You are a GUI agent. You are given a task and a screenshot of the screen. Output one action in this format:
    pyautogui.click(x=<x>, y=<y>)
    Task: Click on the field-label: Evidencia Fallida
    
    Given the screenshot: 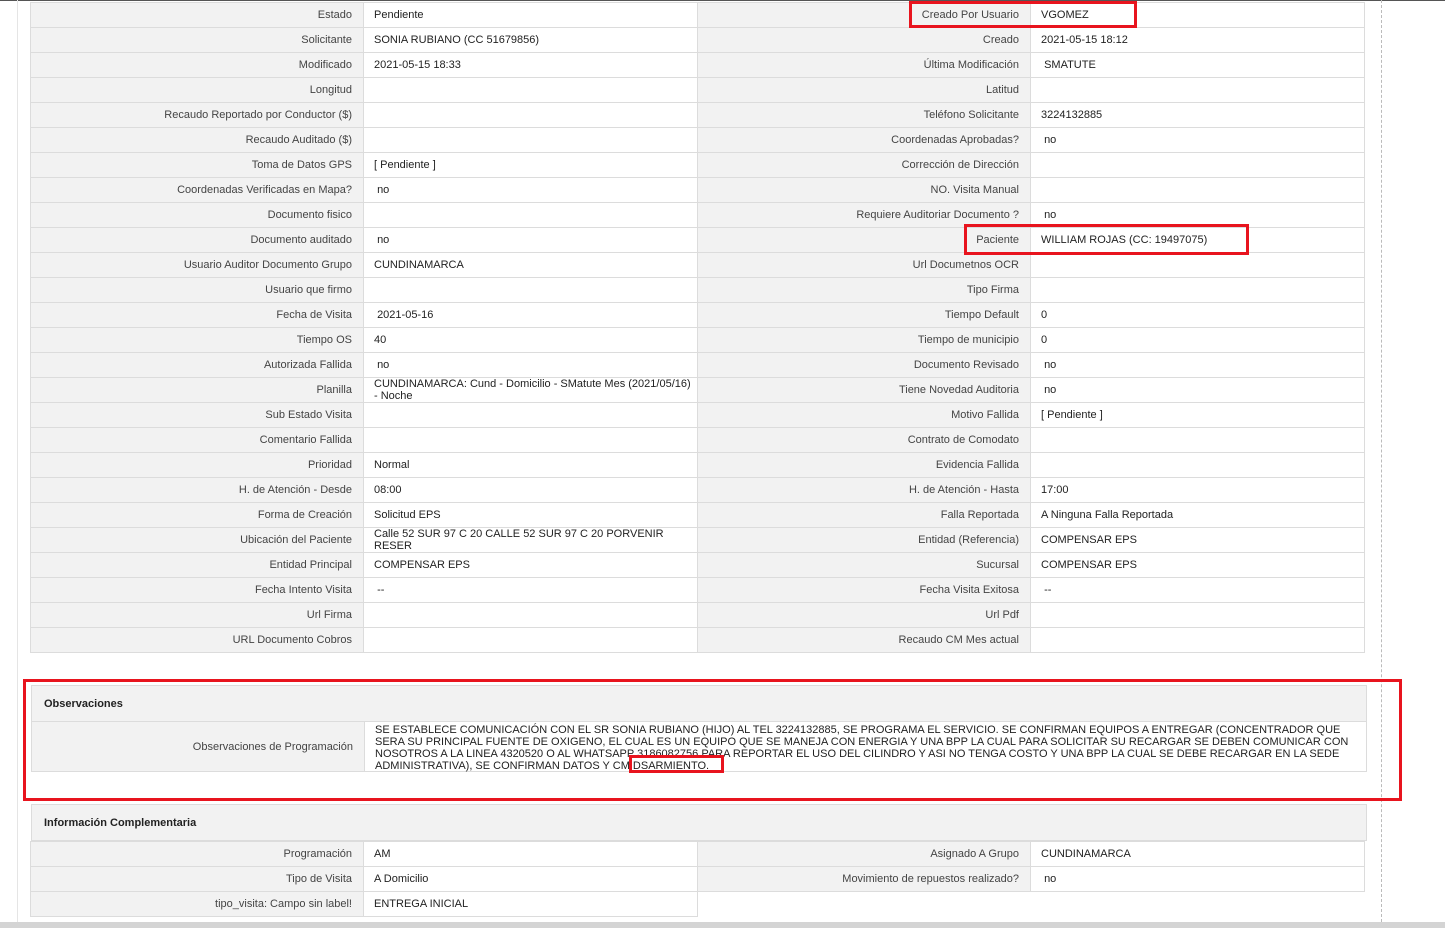 What is the action you would take?
    pyautogui.click(x=864, y=465)
    